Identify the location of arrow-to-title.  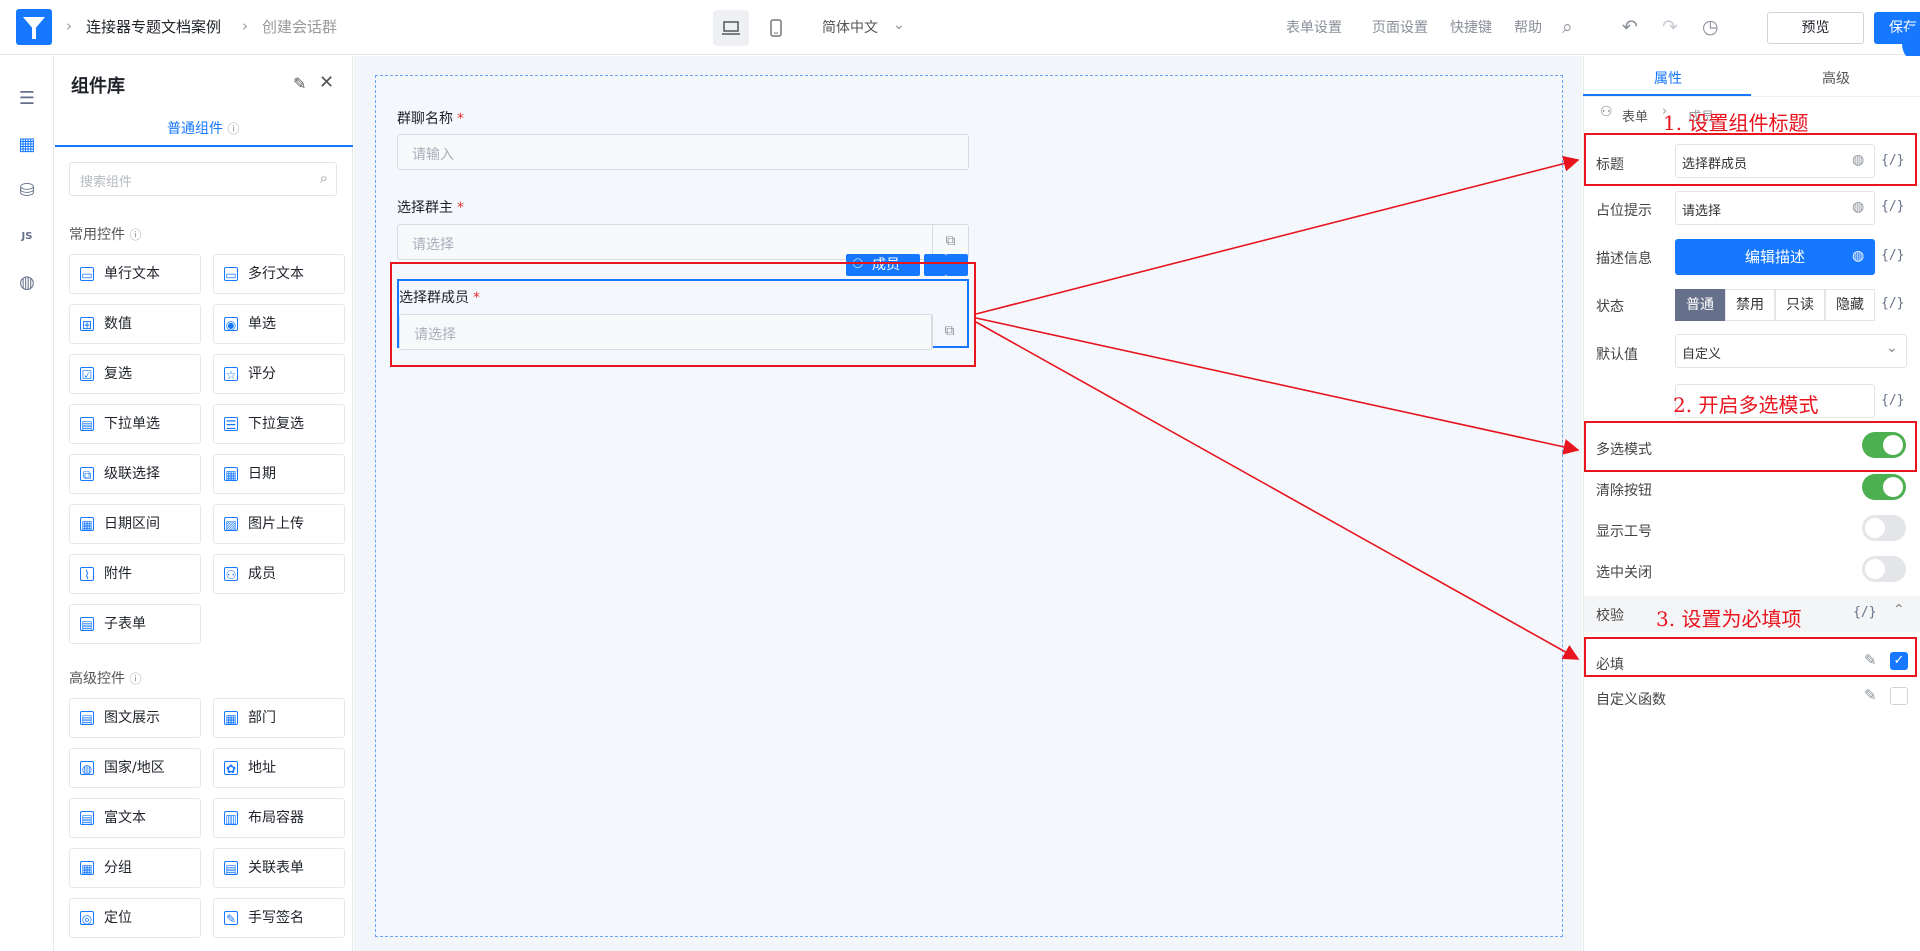
(1277, 235).